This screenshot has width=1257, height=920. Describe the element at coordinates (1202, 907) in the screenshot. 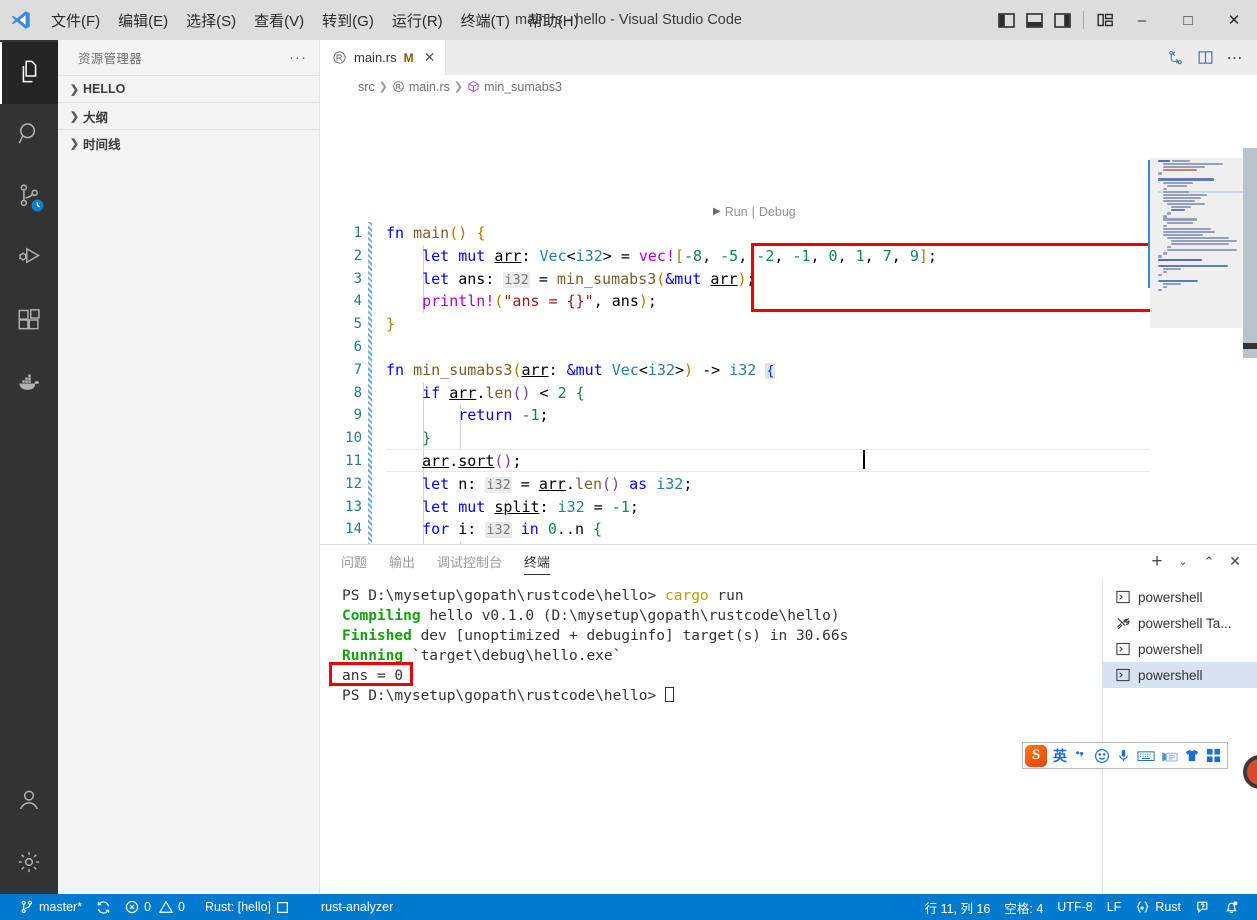

I see `status-feedback` at that location.